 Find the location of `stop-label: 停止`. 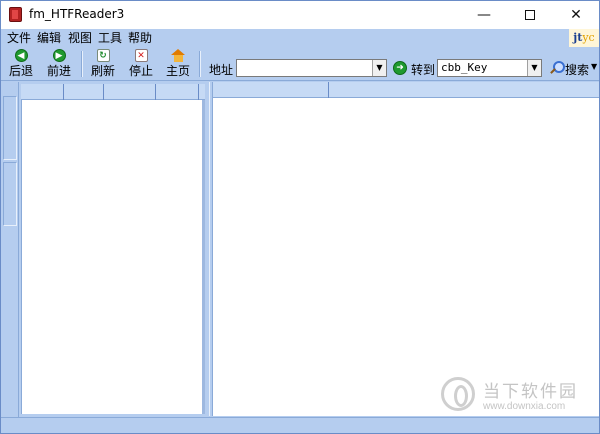

stop-label: 停止 is located at coordinates (140, 71).